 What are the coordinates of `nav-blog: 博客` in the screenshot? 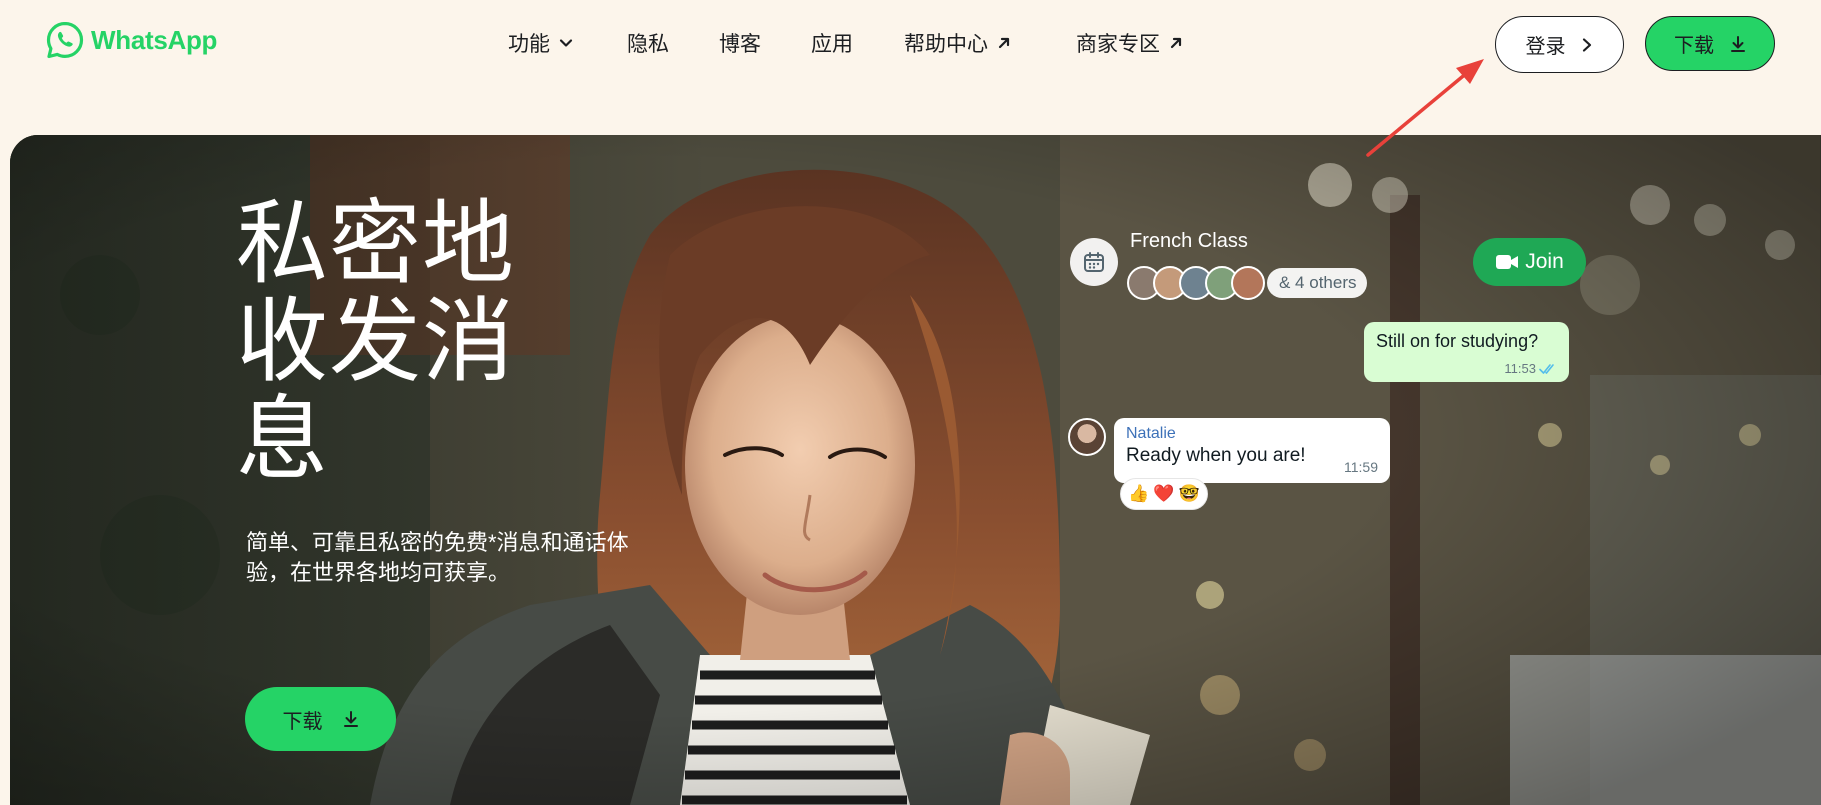 It's located at (740, 43).